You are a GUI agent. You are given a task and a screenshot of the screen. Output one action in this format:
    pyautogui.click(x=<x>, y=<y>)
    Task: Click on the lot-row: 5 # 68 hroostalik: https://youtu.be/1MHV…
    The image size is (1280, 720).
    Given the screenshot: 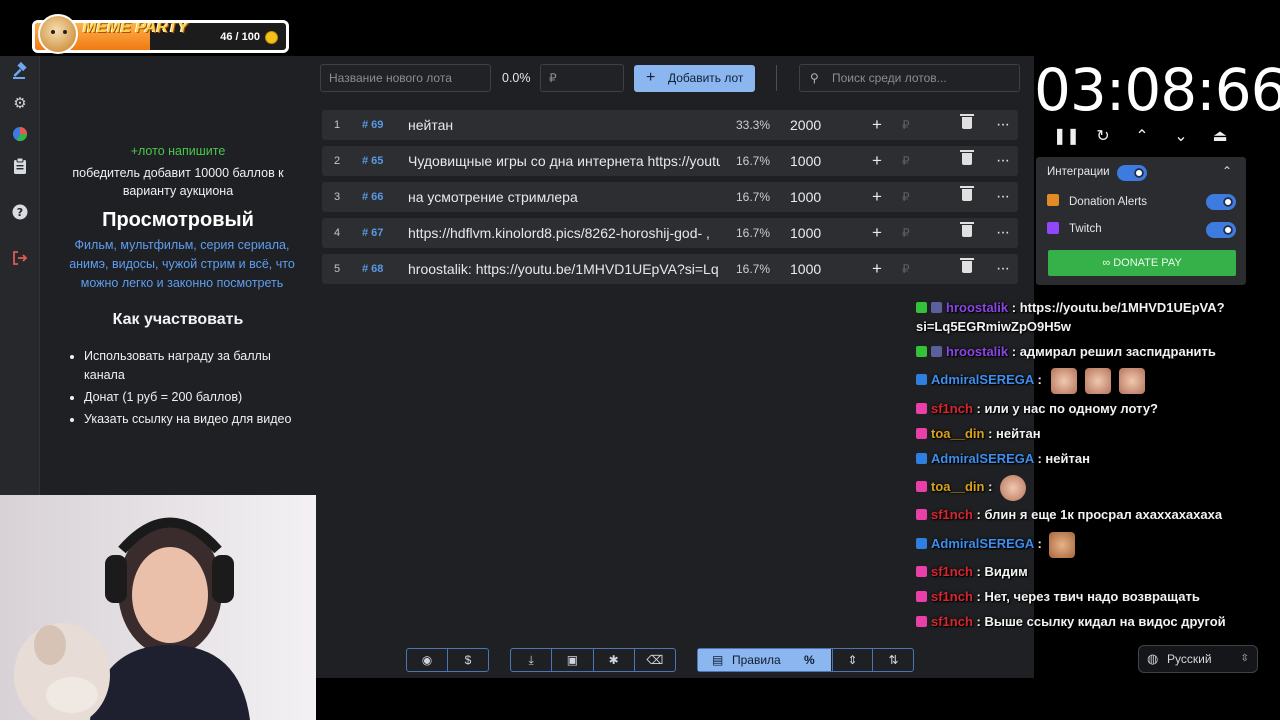 What is the action you would take?
    pyautogui.click(x=670, y=269)
    